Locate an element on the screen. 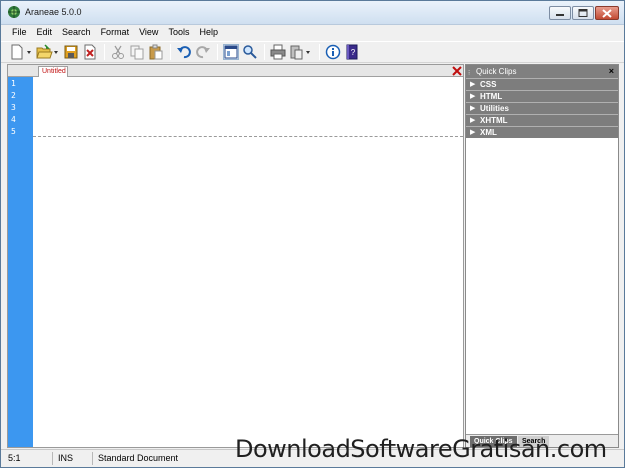  clip-category-css: ▶ CSS is located at coordinates (542, 84).